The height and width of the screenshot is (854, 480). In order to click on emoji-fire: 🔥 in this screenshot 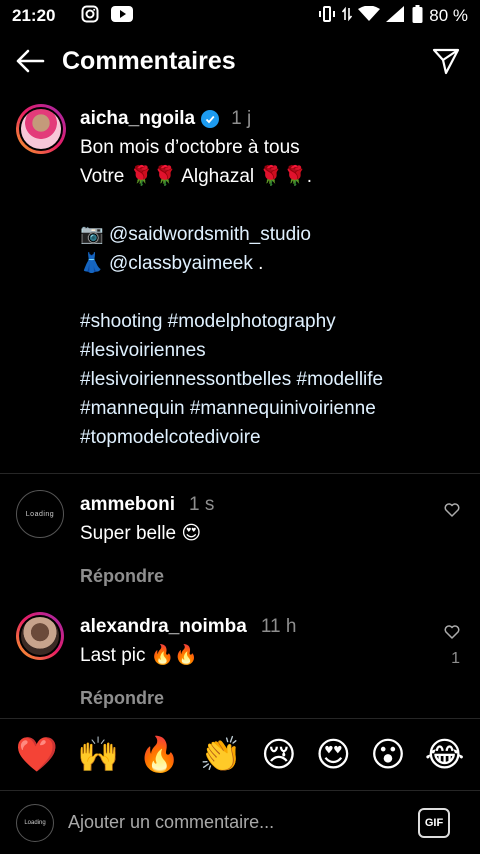, I will do `click(159, 755)`.